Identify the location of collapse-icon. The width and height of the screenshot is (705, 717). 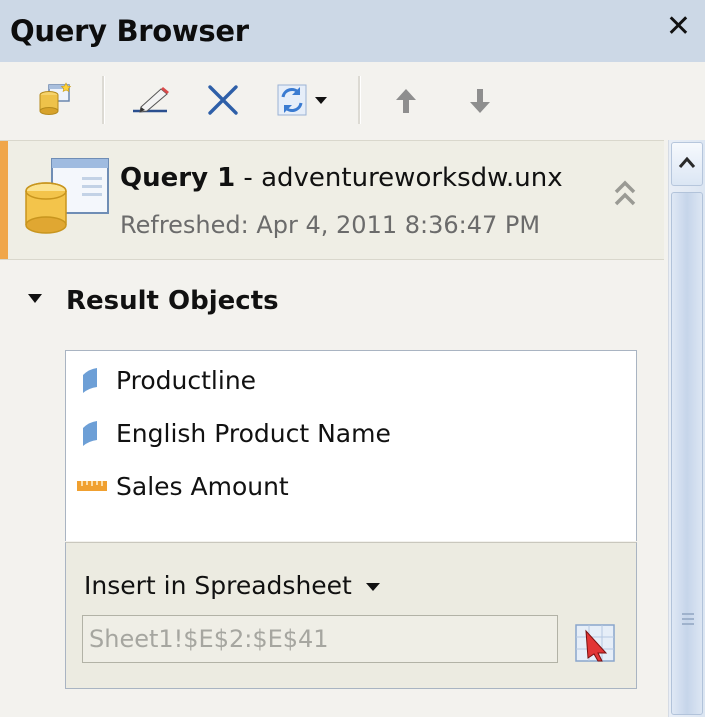
(625, 196).